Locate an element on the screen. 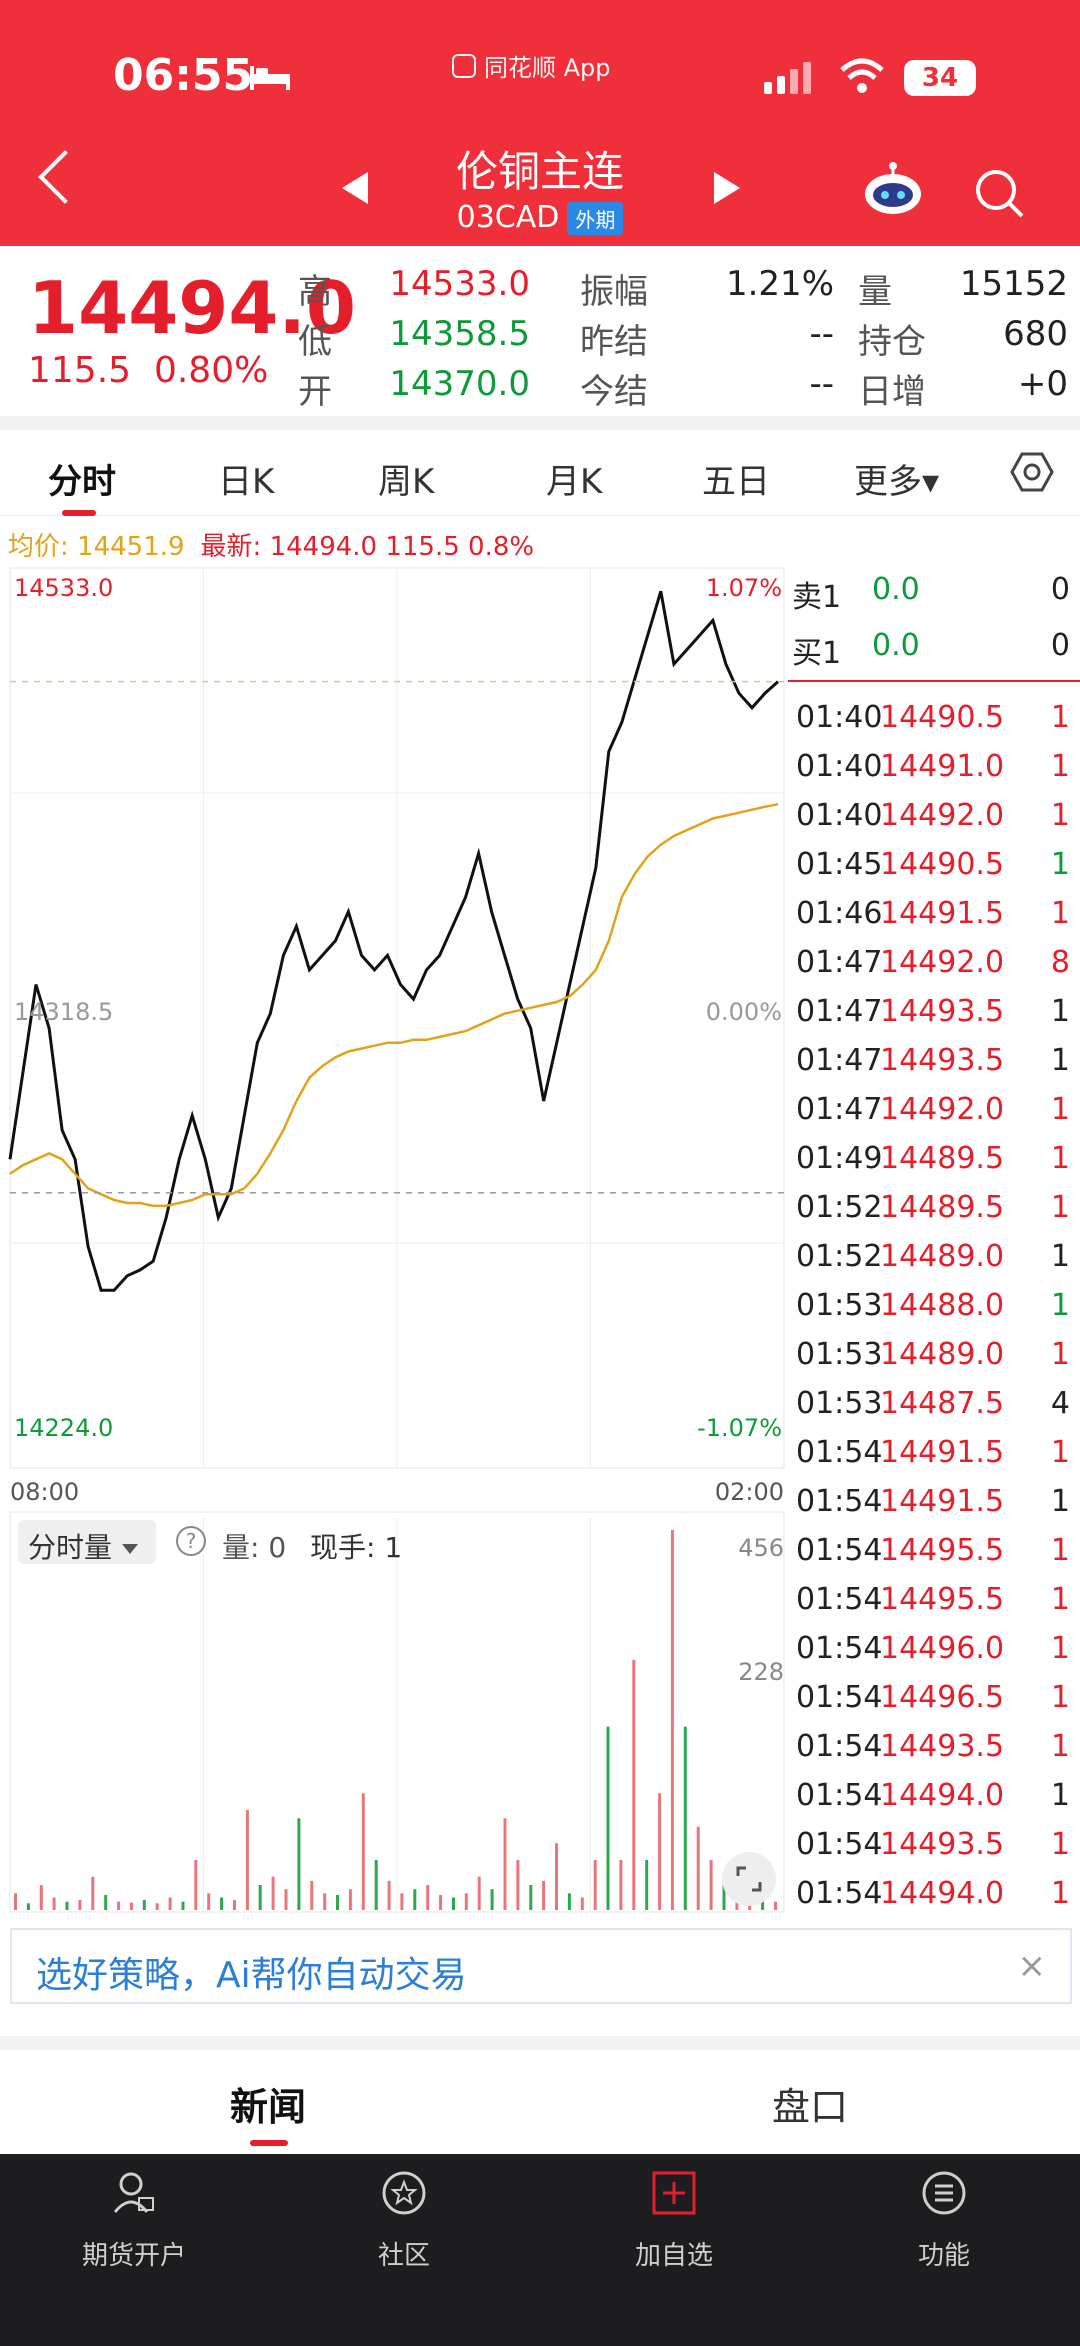  expand-icon is located at coordinates (749, 1879).